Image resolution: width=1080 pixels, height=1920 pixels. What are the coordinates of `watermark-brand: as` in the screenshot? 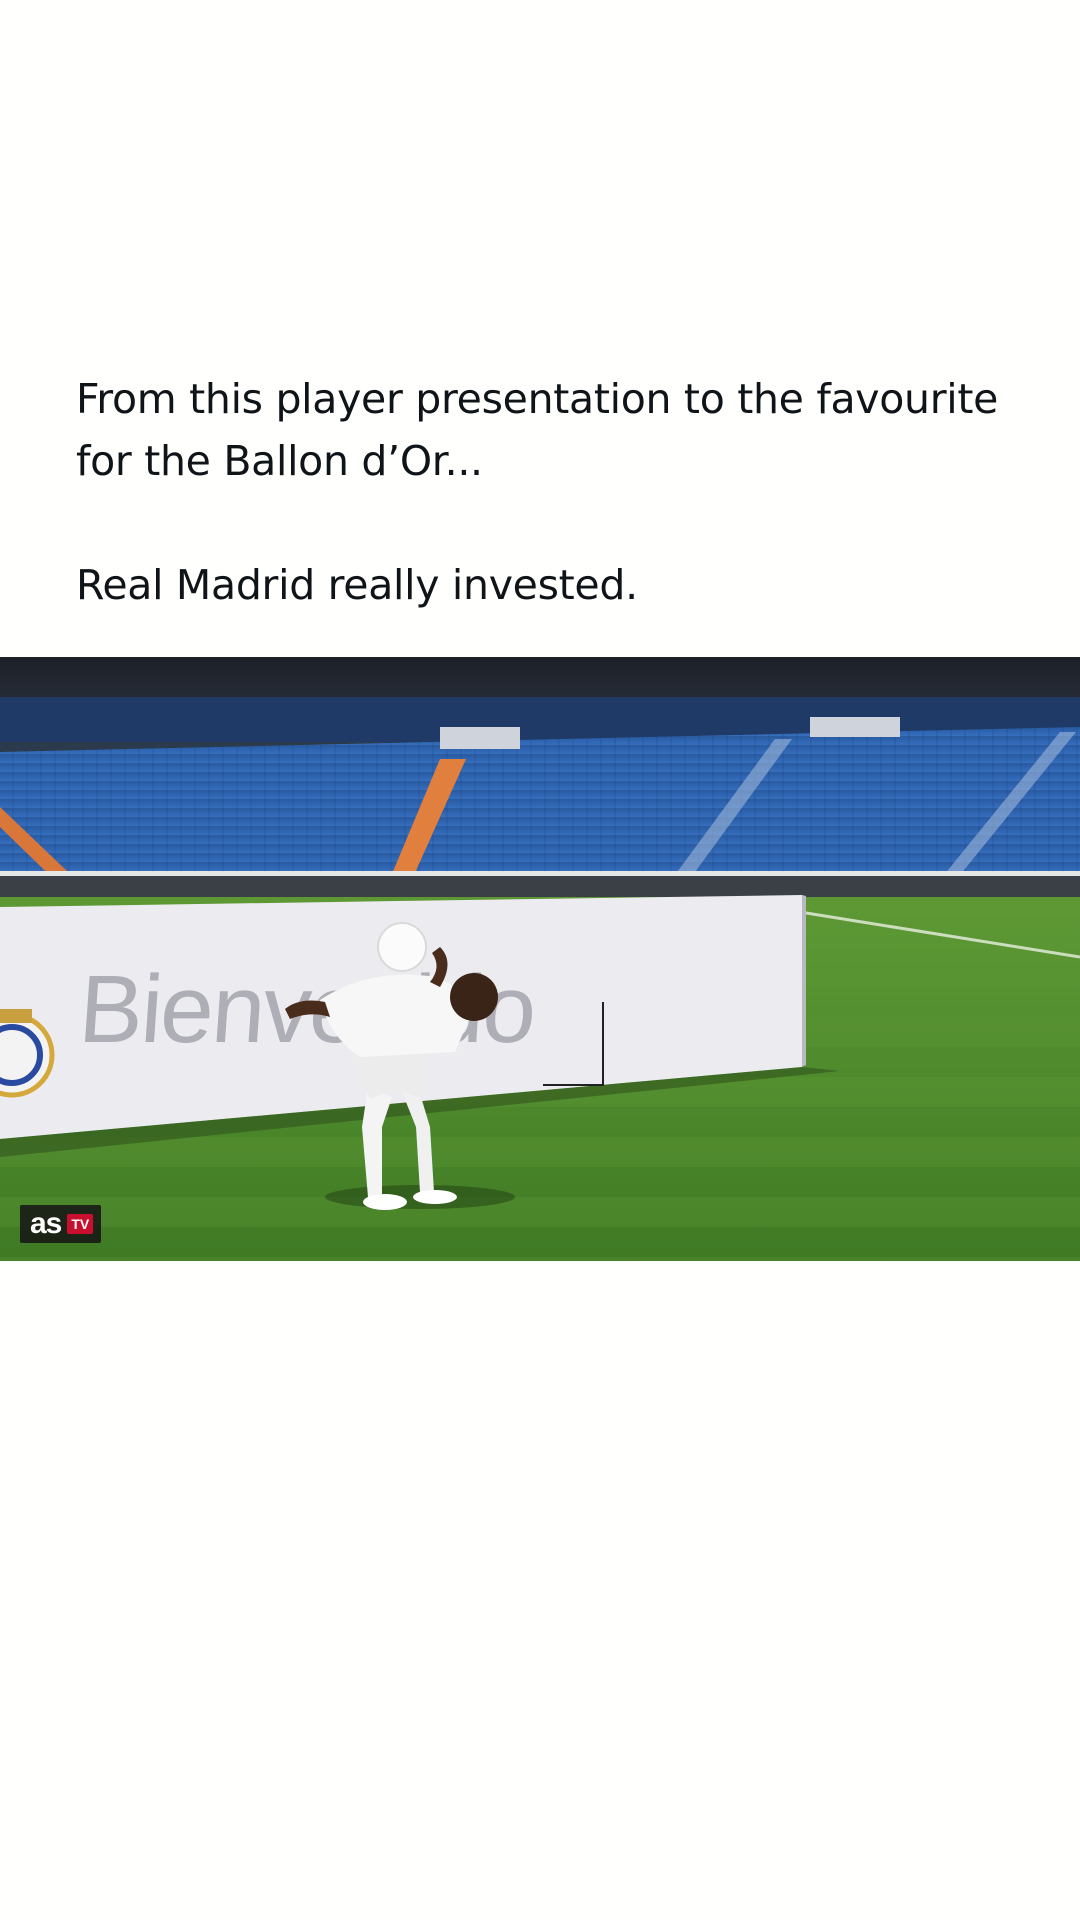 It's located at (46, 1223).